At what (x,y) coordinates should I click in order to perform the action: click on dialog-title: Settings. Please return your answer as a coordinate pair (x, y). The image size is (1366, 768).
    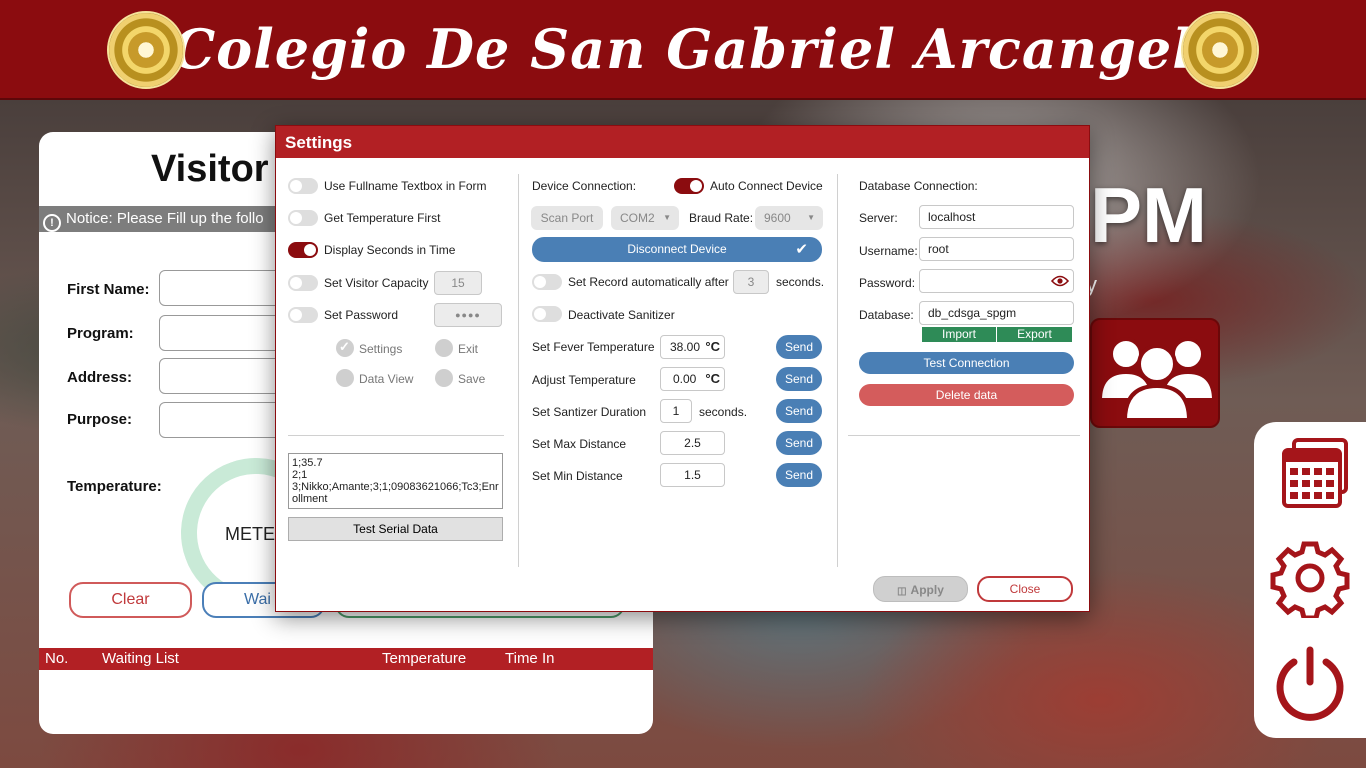
    Looking at the image, I should click on (682, 142).